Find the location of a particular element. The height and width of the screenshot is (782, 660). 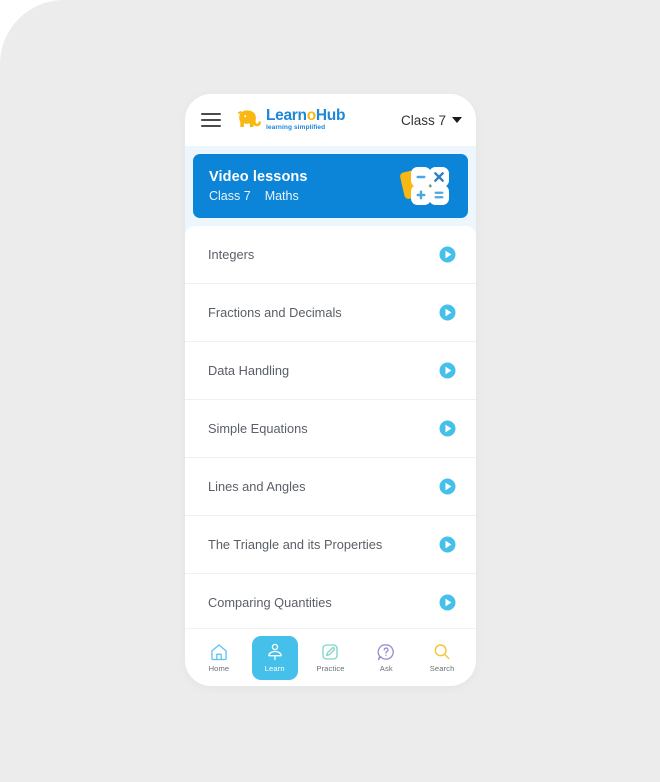

banner-subtitle: Class 7 Maths is located at coordinates (258, 196).